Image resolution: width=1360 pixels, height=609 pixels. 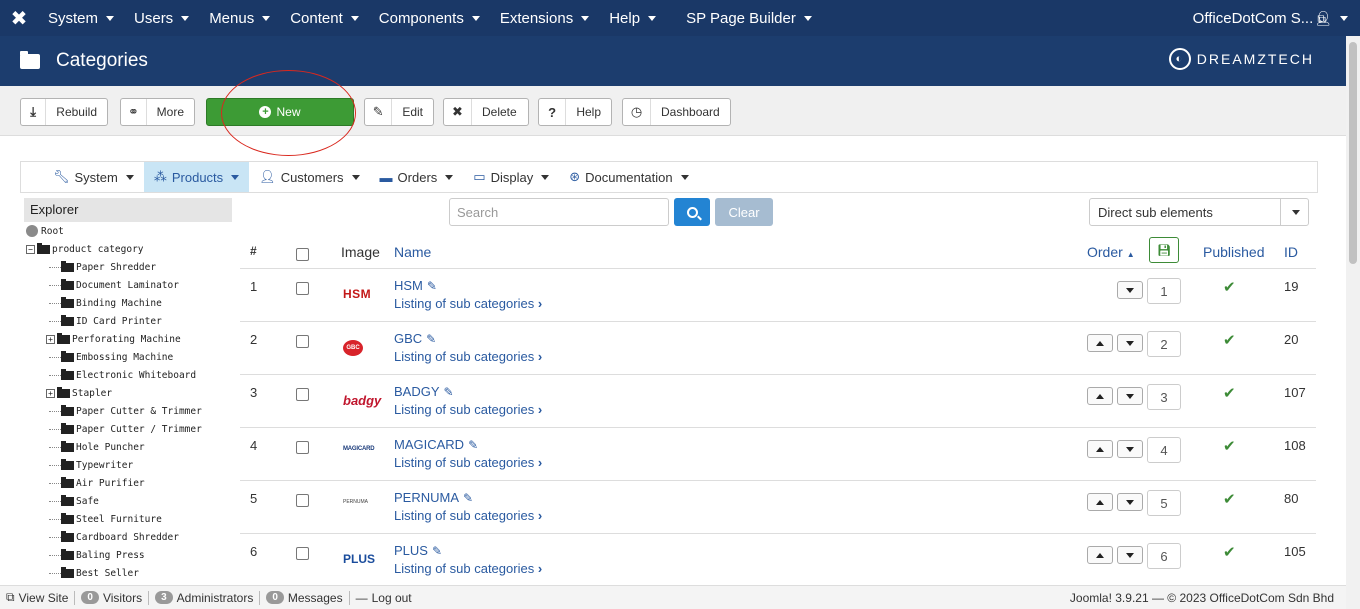 I want to click on edit-button: ✎ Edit, so click(x=399, y=112).